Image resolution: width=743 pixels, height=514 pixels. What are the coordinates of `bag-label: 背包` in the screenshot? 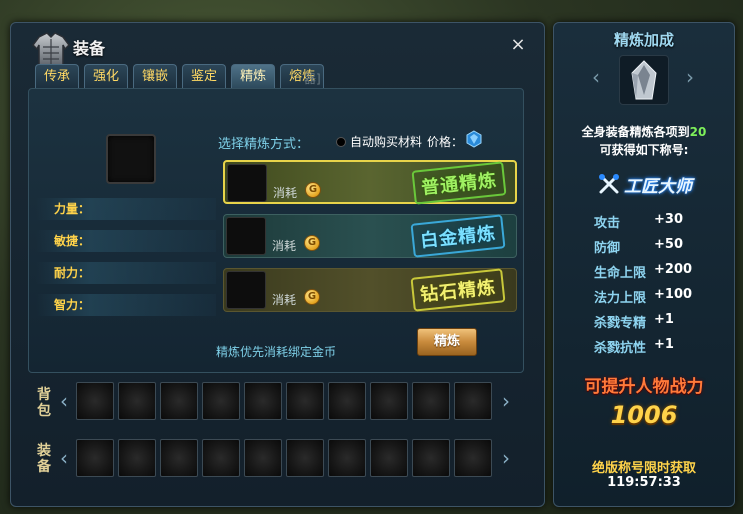 It's located at (44, 403).